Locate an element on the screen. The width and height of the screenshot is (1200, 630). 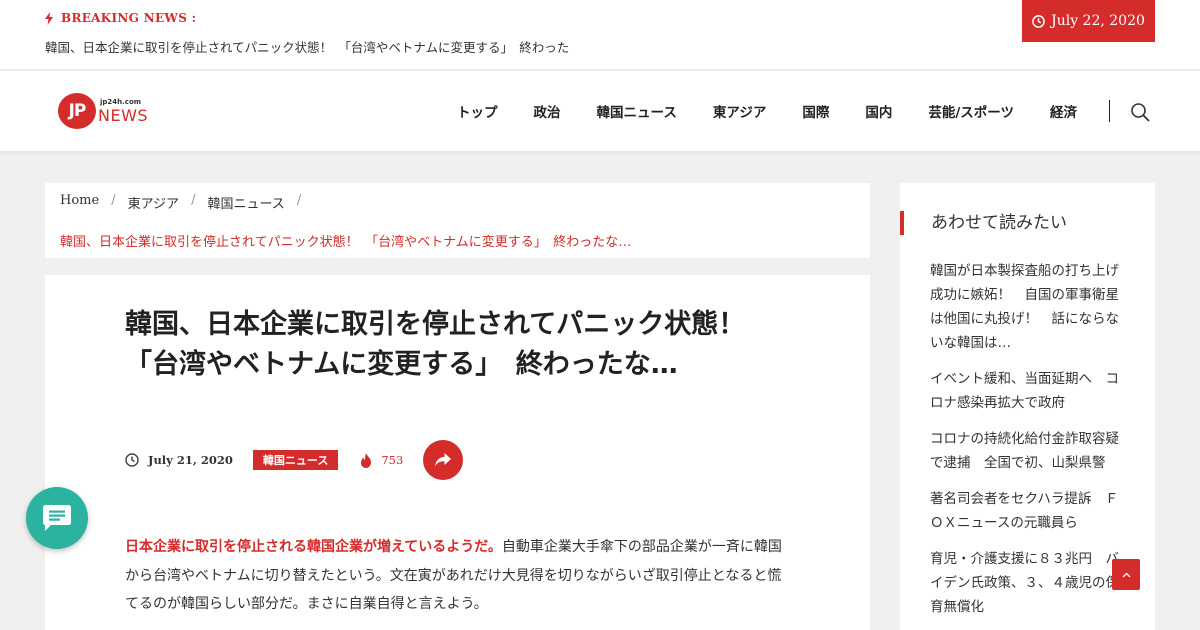
fire-icon is located at coordinates (366, 460).